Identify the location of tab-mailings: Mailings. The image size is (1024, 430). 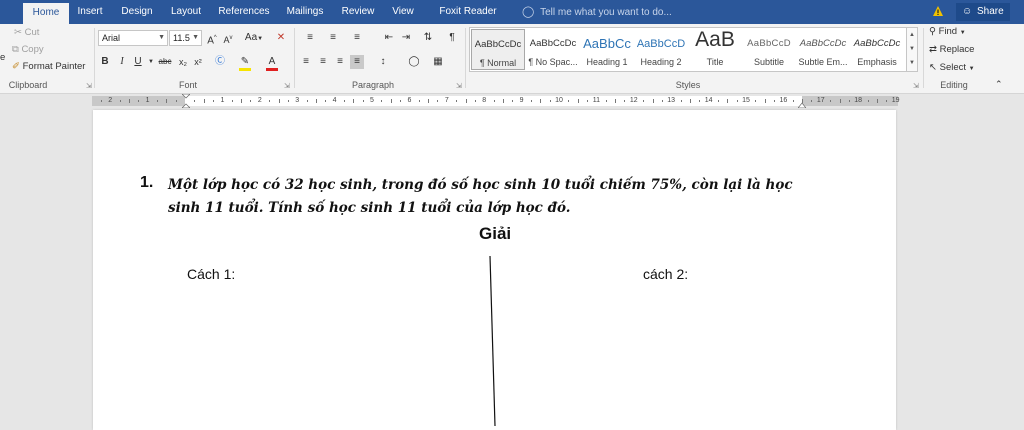
(305, 12).